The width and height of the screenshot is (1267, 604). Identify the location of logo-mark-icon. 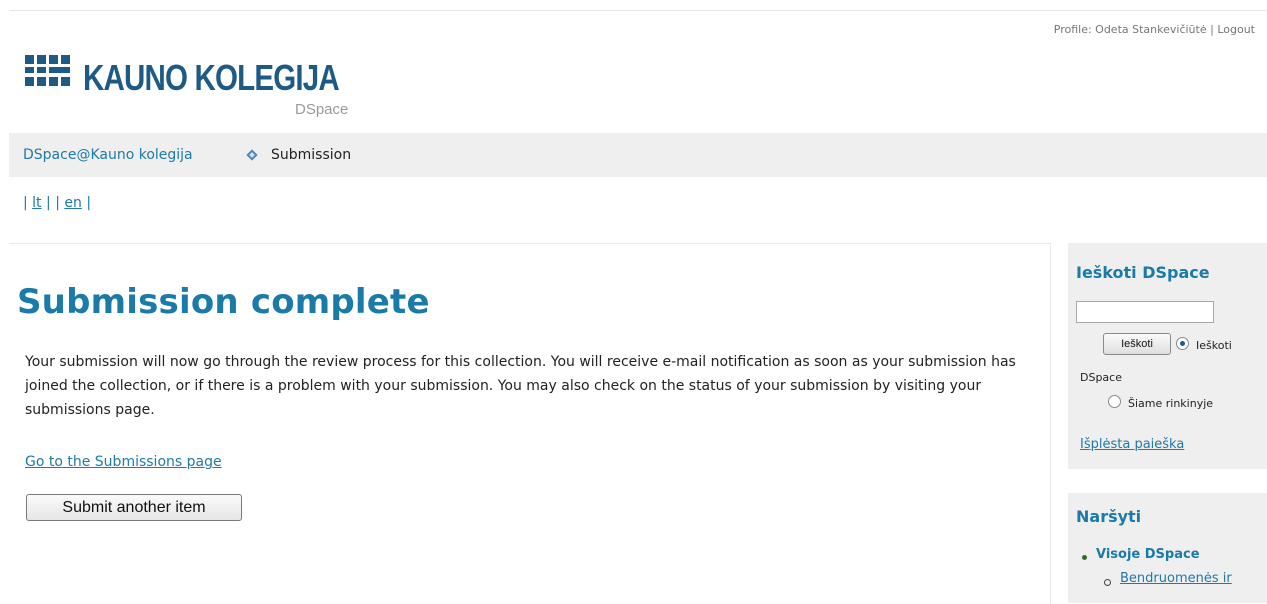
(52, 72).